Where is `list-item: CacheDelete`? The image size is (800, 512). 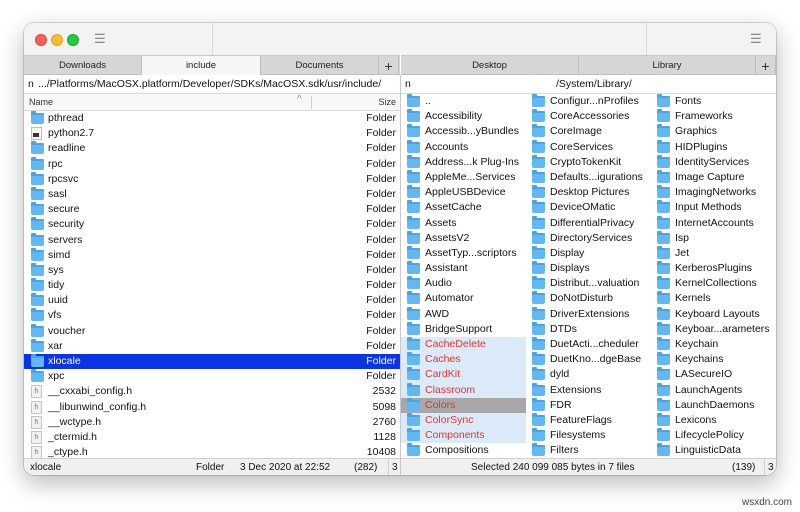 list-item: CacheDelete is located at coordinates (463, 345).